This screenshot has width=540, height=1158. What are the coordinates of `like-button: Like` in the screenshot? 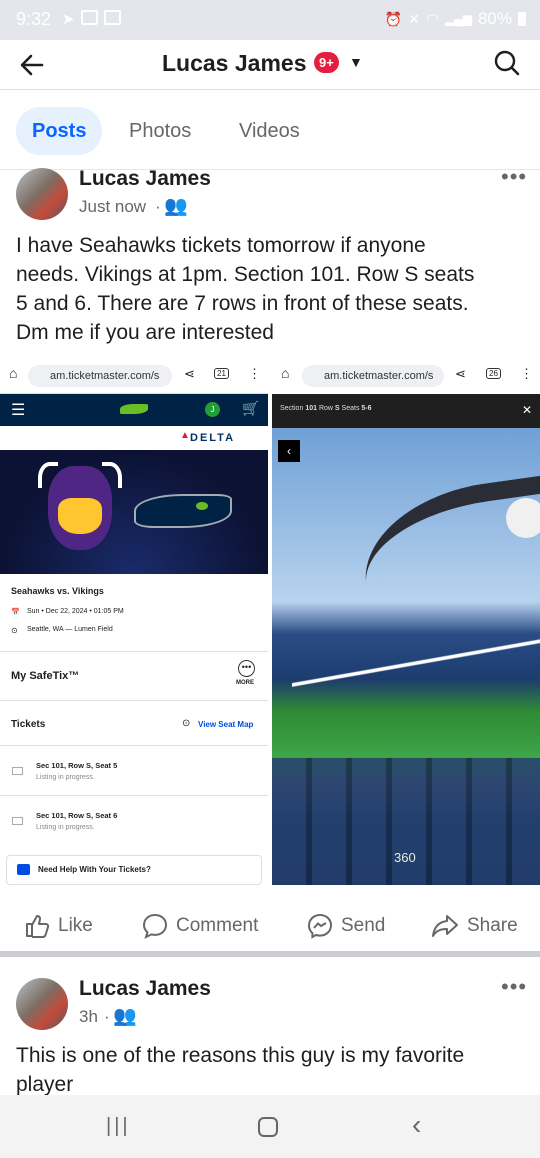 It's located at (58, 926).